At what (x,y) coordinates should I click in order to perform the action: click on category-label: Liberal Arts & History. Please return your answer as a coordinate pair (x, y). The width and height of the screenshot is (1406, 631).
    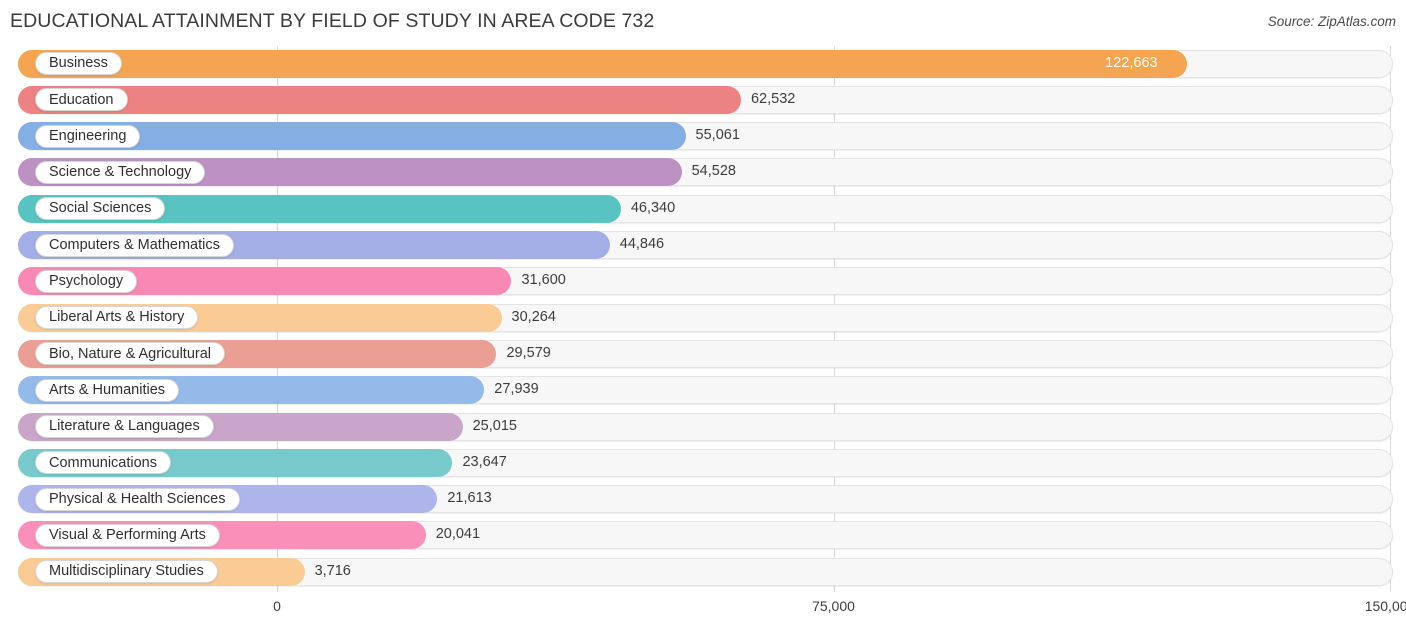
    Looking at the image, I should click on (117, 317).